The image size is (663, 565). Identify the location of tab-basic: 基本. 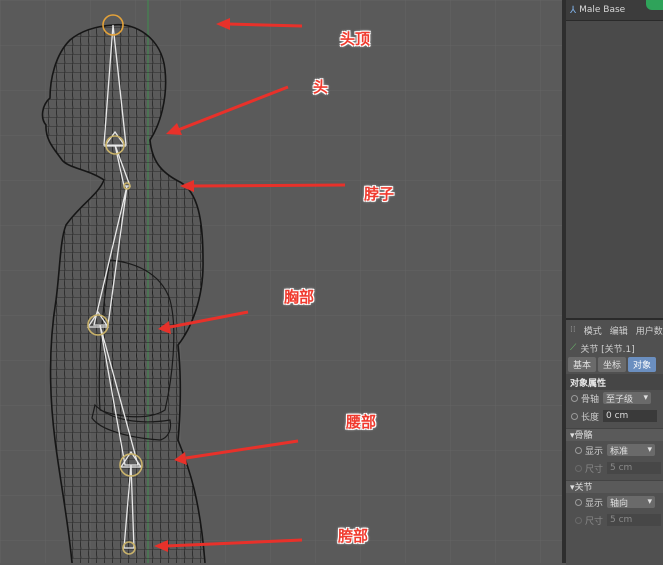
(582, 364).